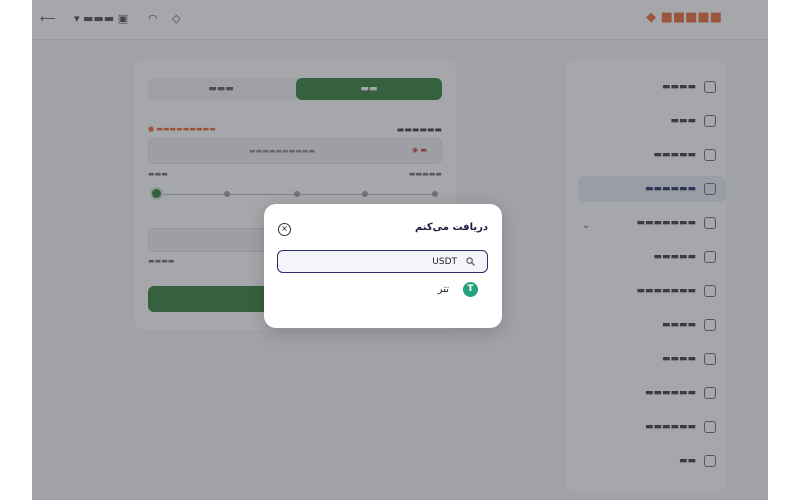 The height and width of the screenshot is (500, 800). Describe the element at coordinates (470, 261) in the screenshot. I see `search-icon` at that location.